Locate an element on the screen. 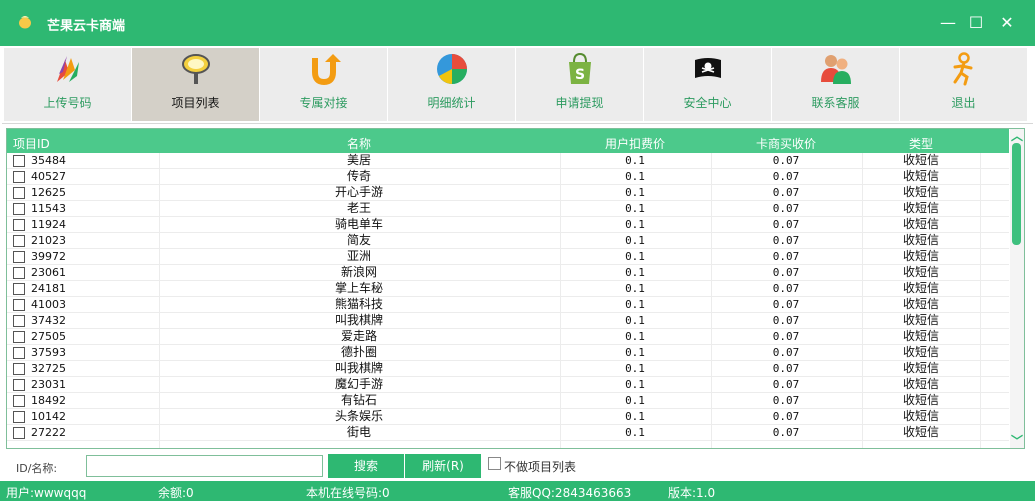  cell-name: 有钻石 is located at coordinates (358, 400).